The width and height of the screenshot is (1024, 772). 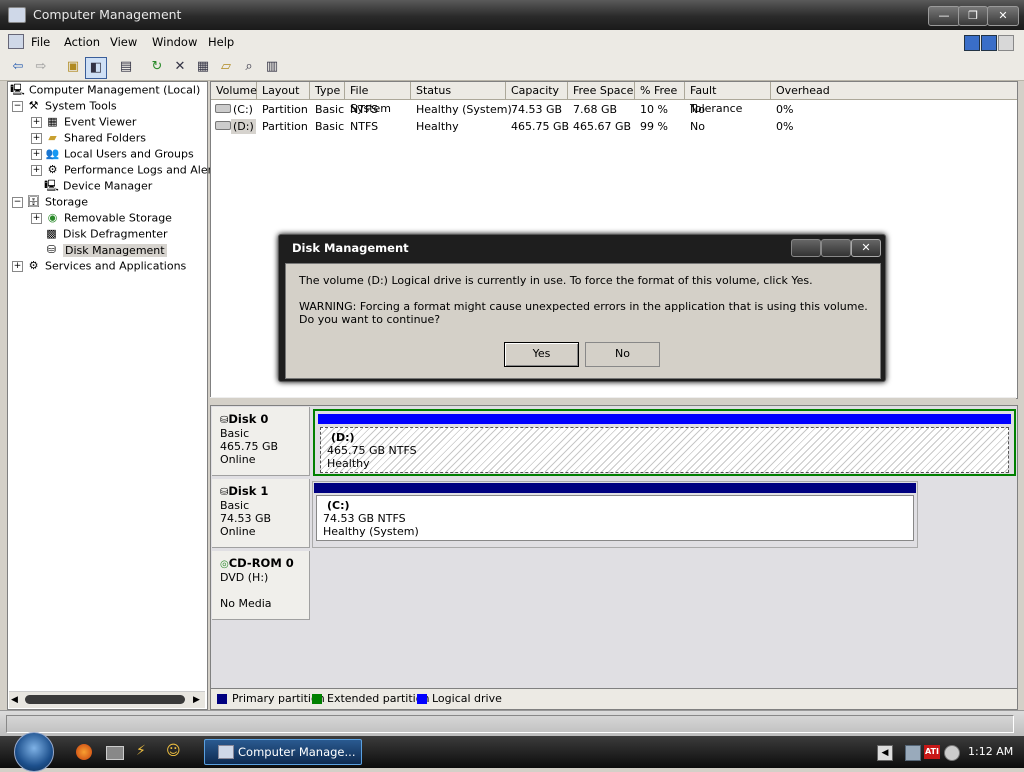 What do you see at coordinates (105, 250) in the screenshot?
I see `tree-disk-management: ⛁ Disk Management` at bounding box center [105, 250].